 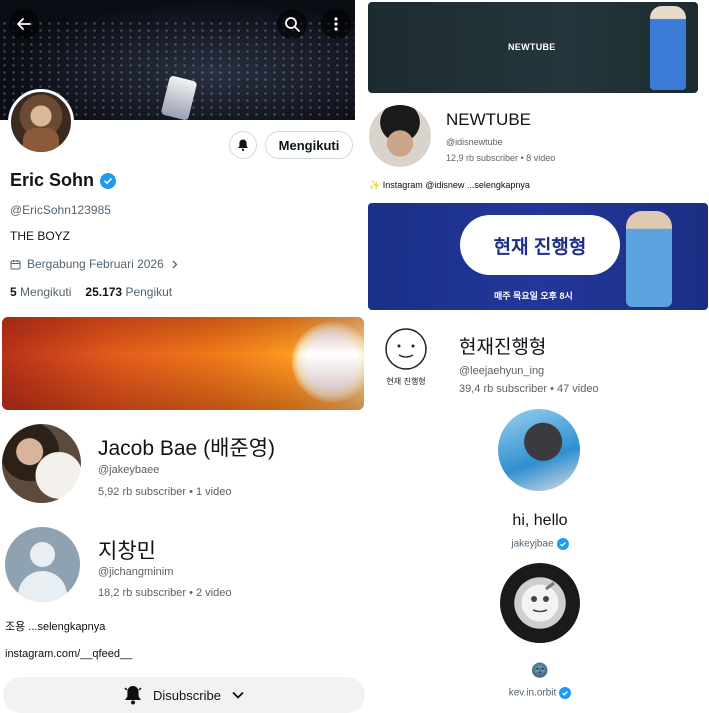 What do you see at coordinates (46, 292) in the screenshot?
I see `following-label: Mengikuti` at bounding box center [46, 292].